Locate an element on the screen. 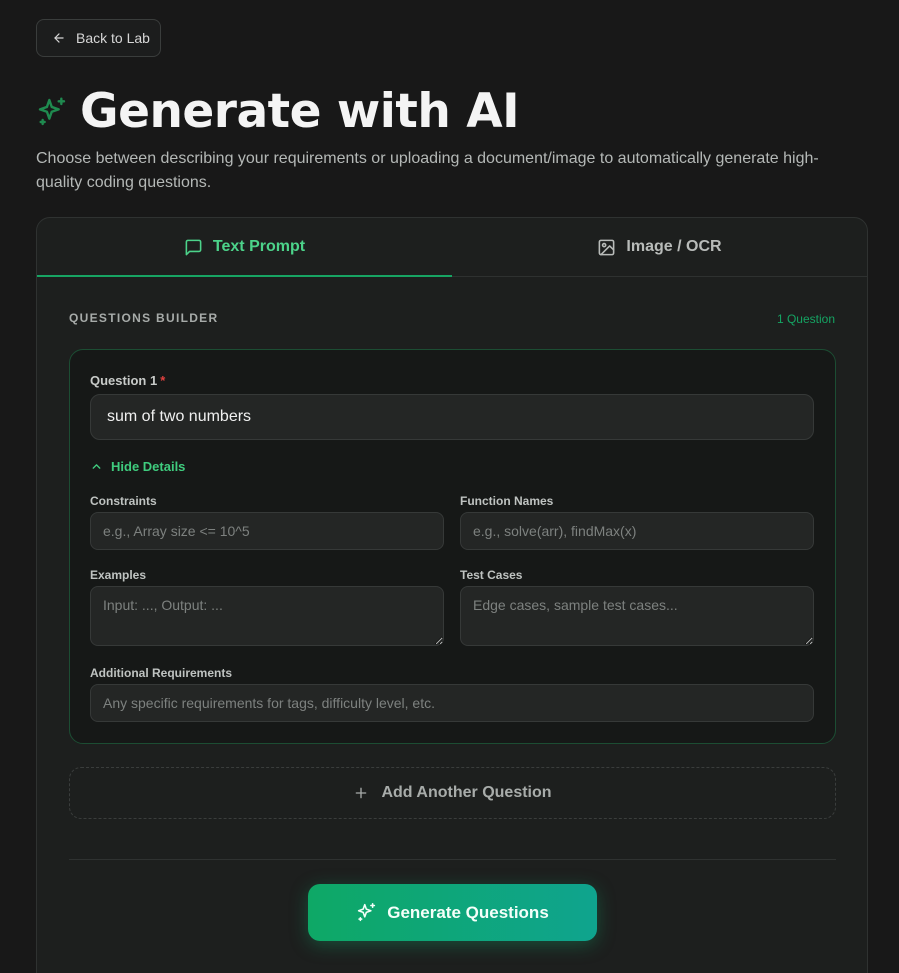  function-names-label: Function Names is located at coordinates (507, 501).